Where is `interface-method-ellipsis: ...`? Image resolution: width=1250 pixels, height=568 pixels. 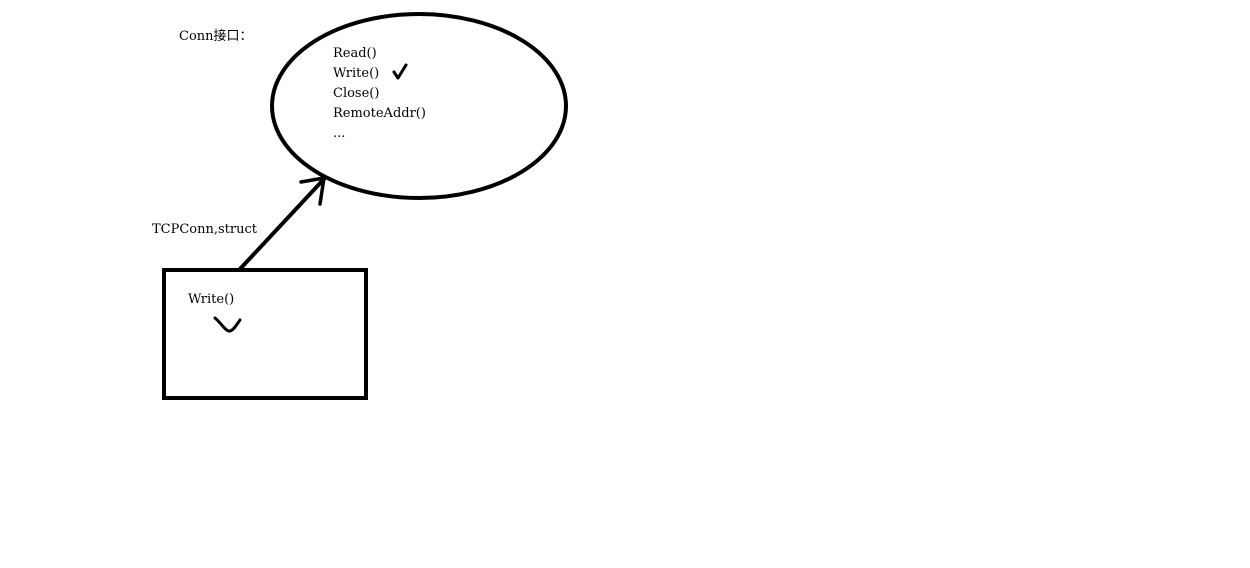
interface-method-ellipsis: ... is located at coordinates (339, 133).